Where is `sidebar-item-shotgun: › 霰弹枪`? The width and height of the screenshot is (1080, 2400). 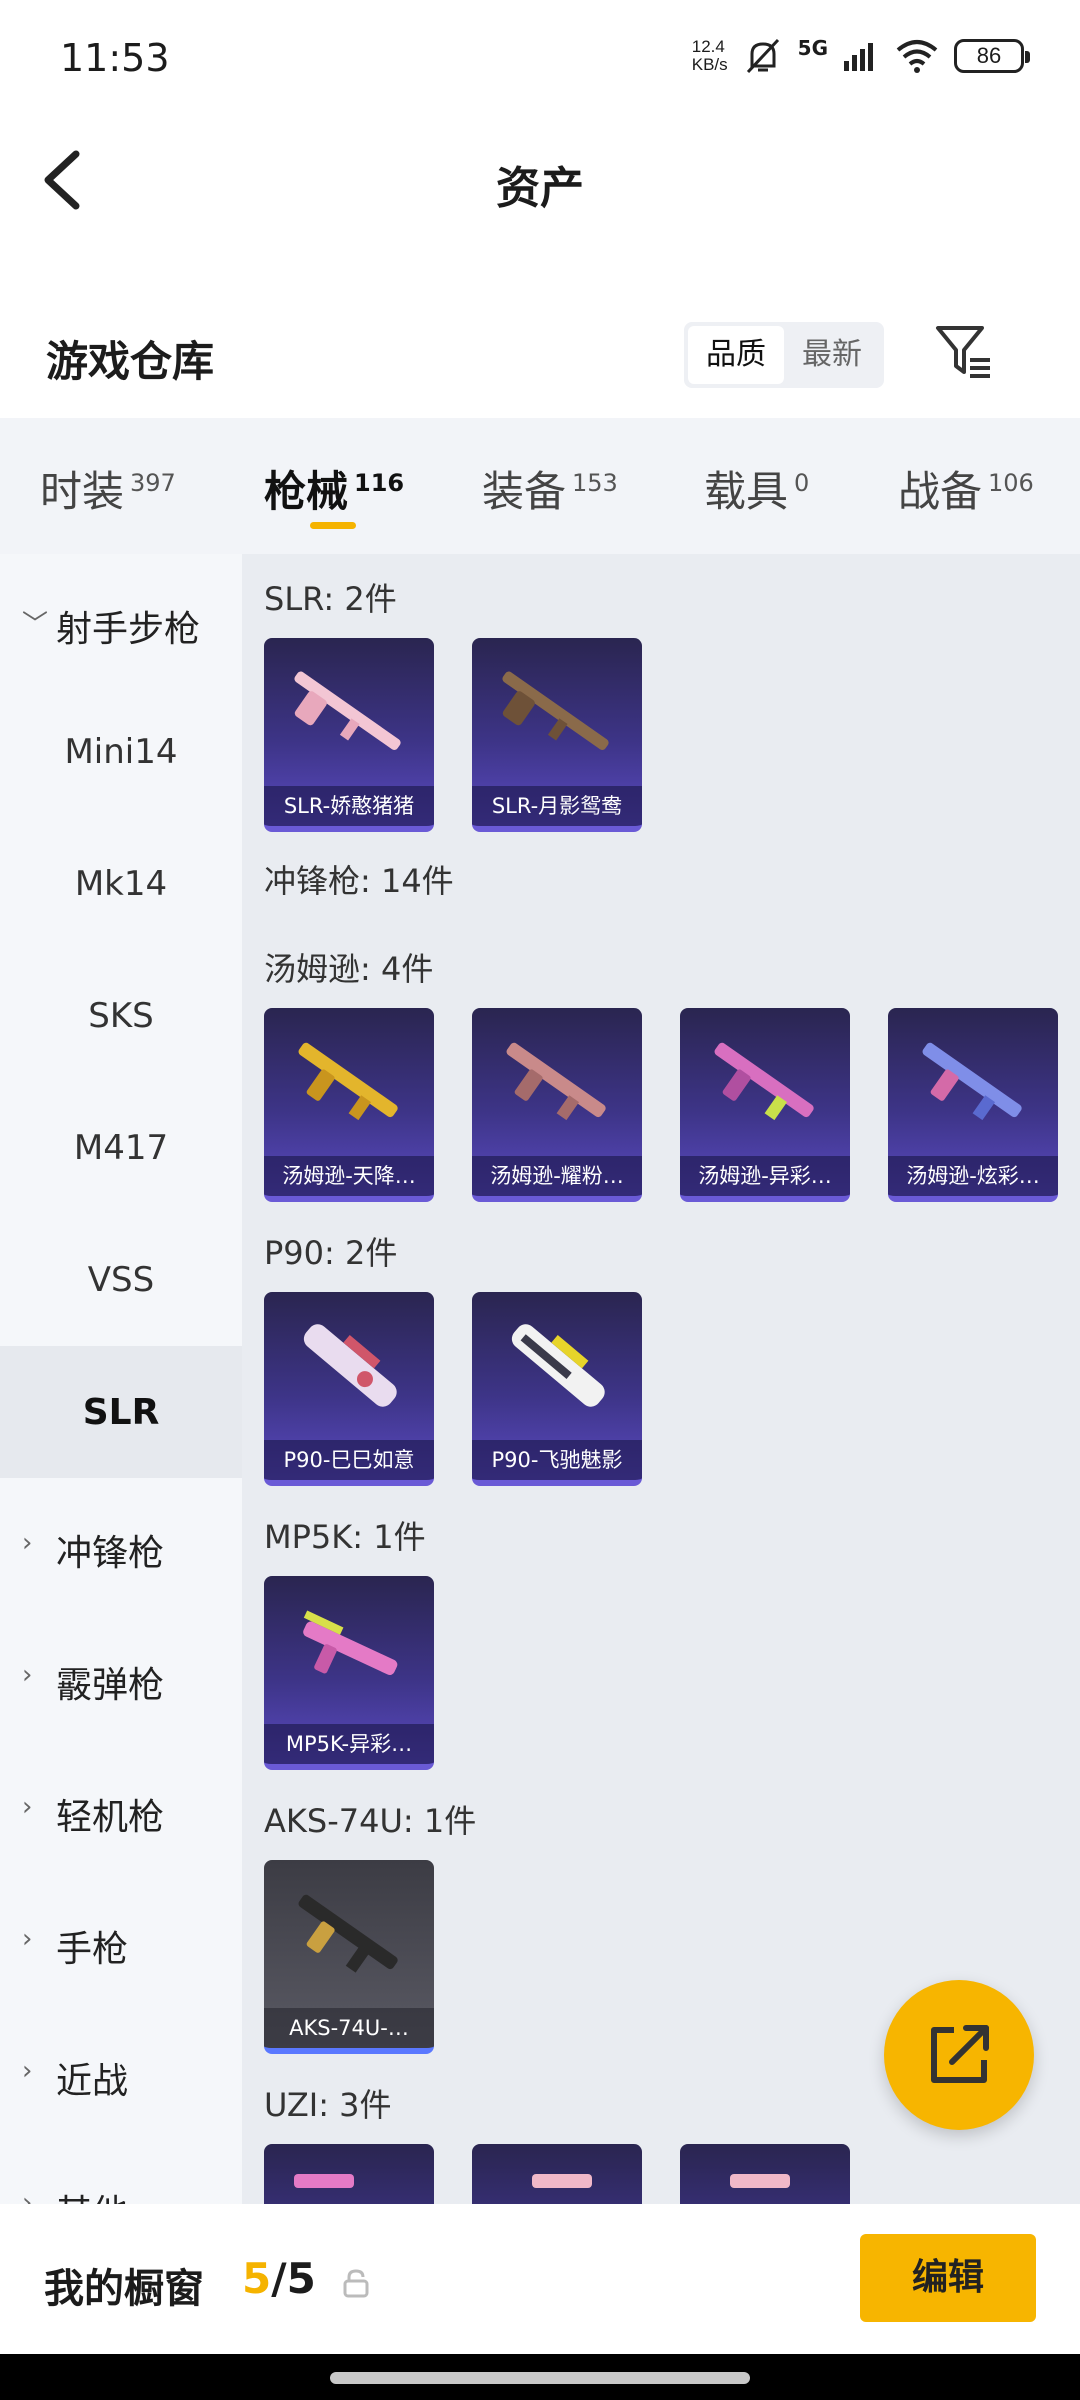
sidebar-item-shotgun: › 霰弹枪 is located at coordinates (121, 1676).